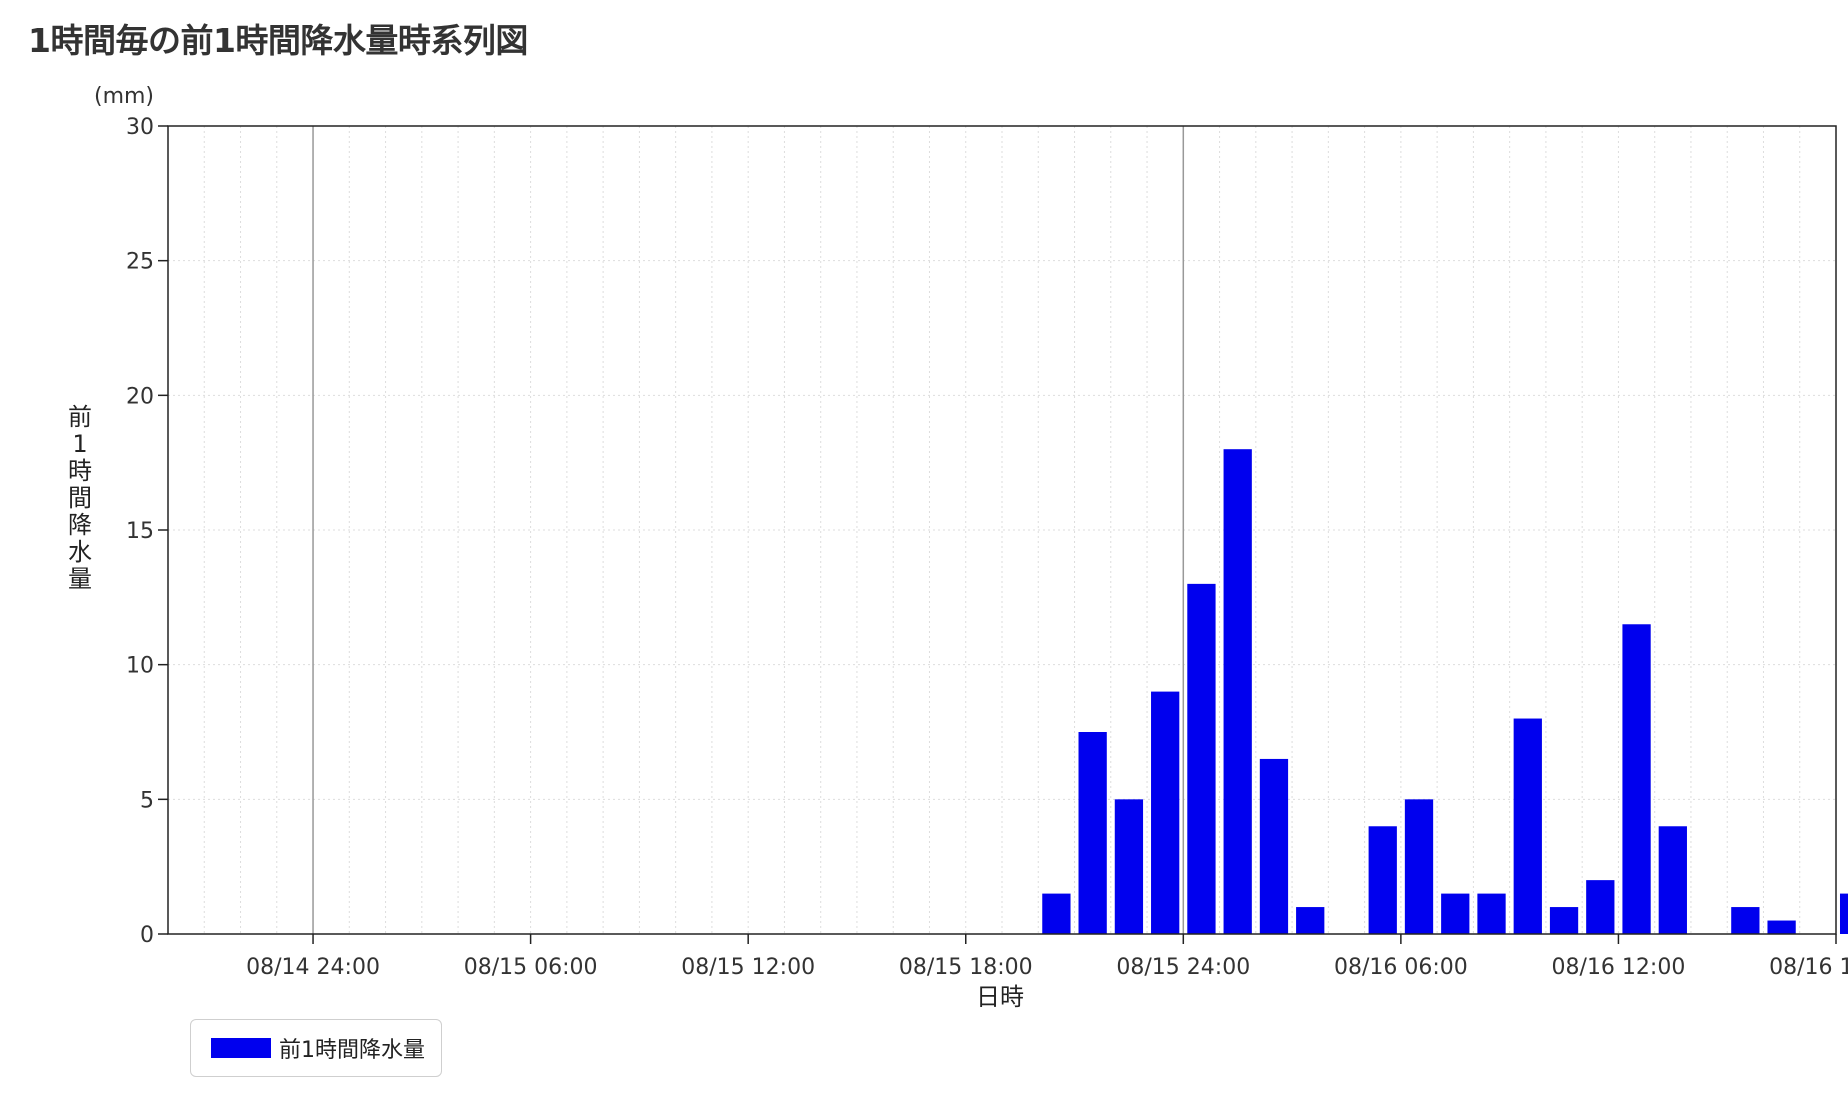  Describe the element at coordinates (124, 96) in the screenshot. I see `y-axis-unit: (mm)` at that location.